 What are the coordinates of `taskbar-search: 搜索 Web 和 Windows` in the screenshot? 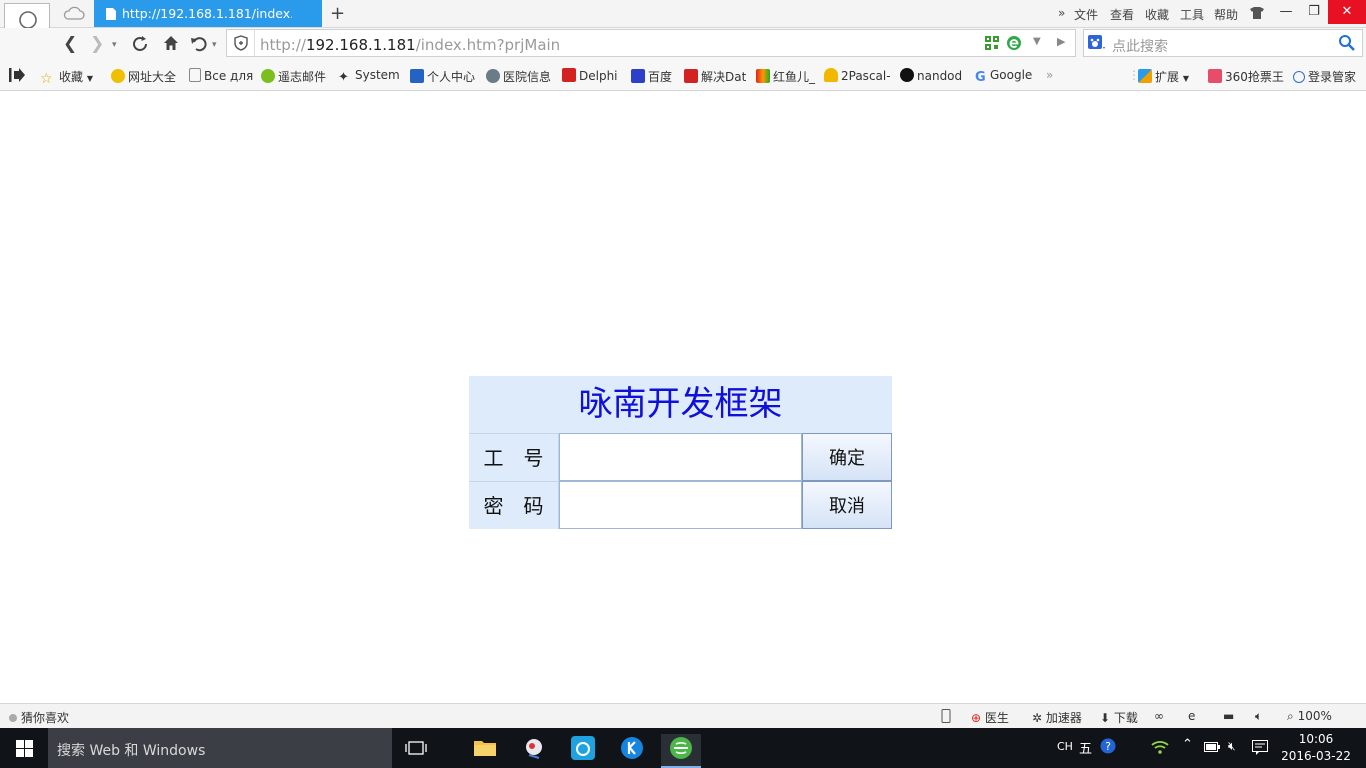 It's located at (220, 748).